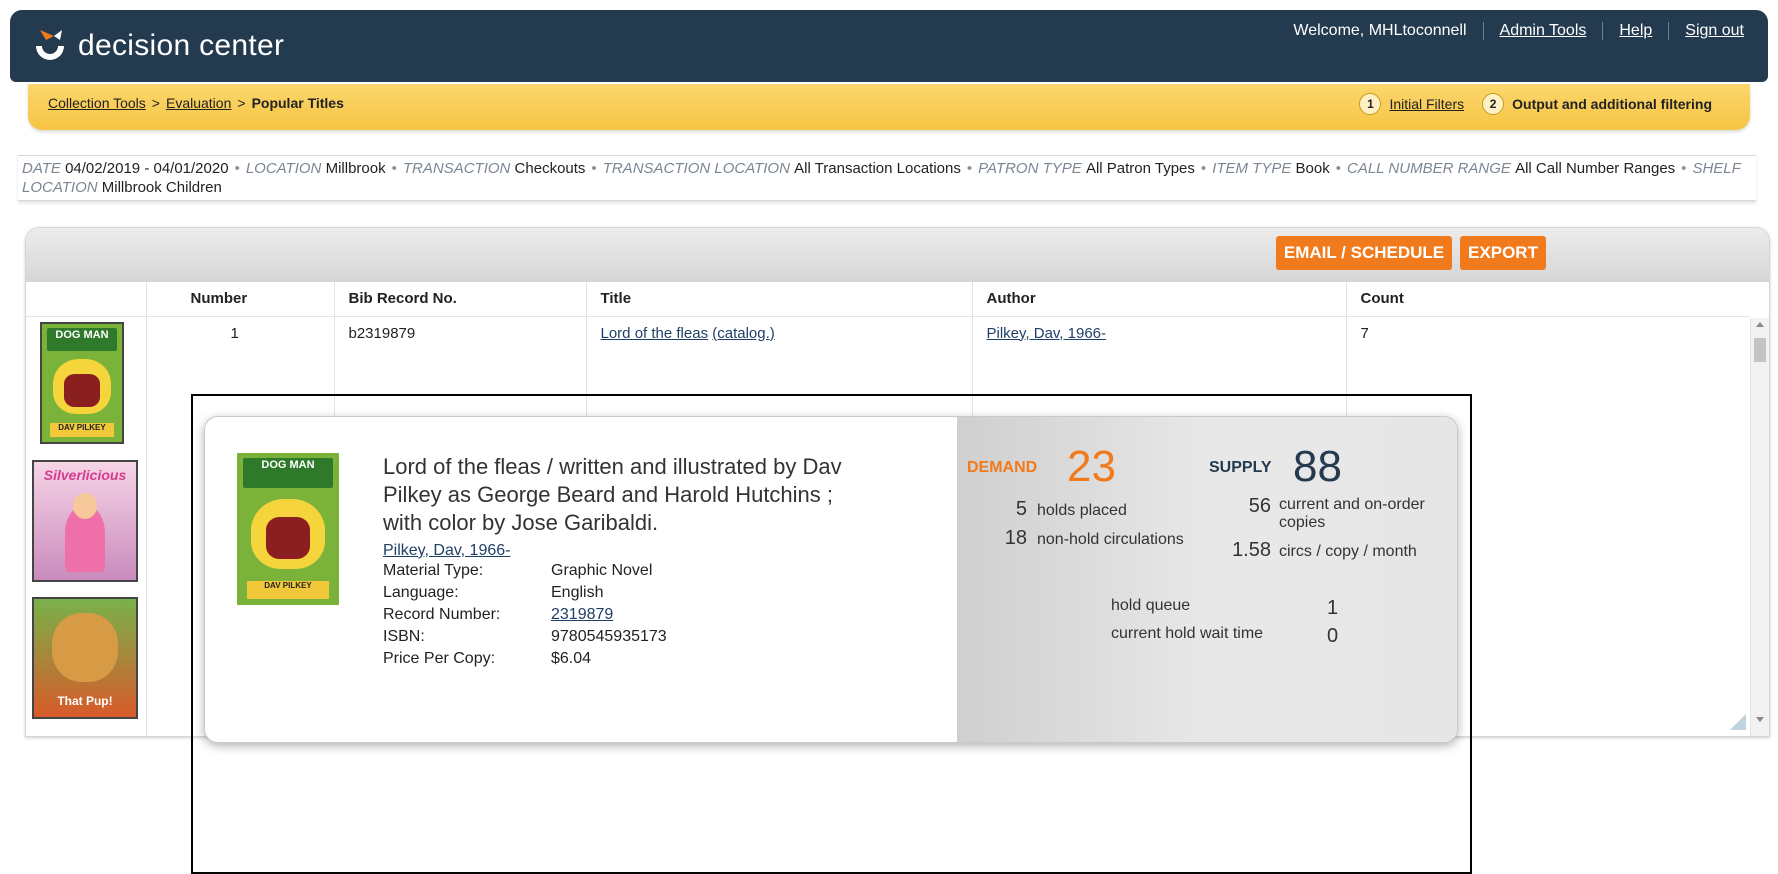  Describe the element at coordinates (779, 299) in the screenshot. I see `column-header-title: Title` at that location.